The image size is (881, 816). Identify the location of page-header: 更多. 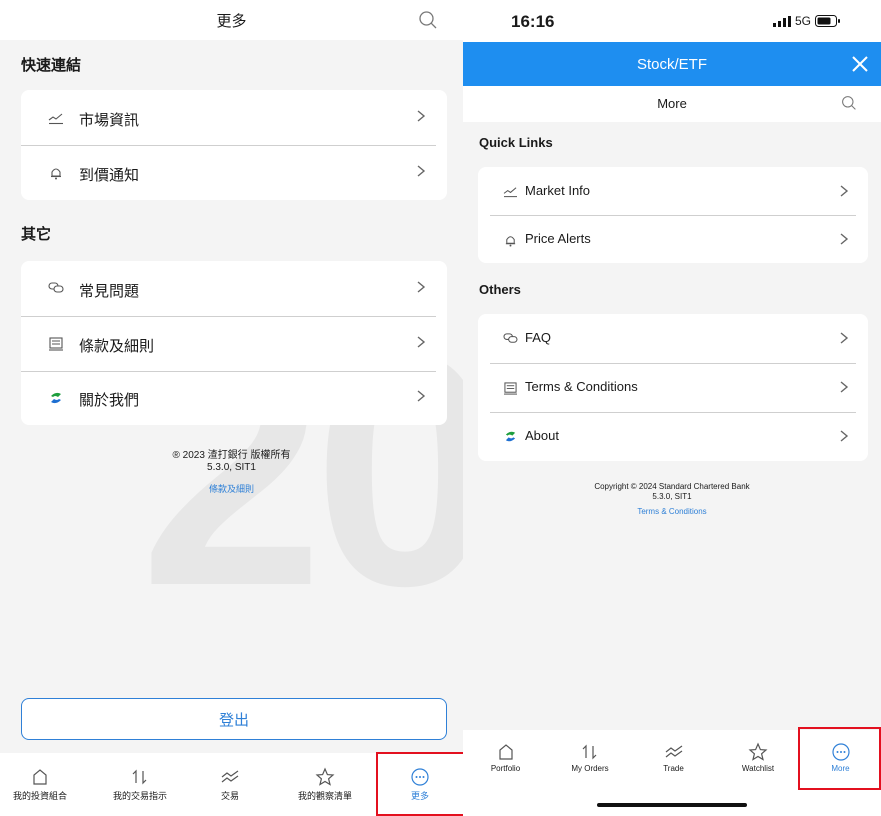
(231, 20).